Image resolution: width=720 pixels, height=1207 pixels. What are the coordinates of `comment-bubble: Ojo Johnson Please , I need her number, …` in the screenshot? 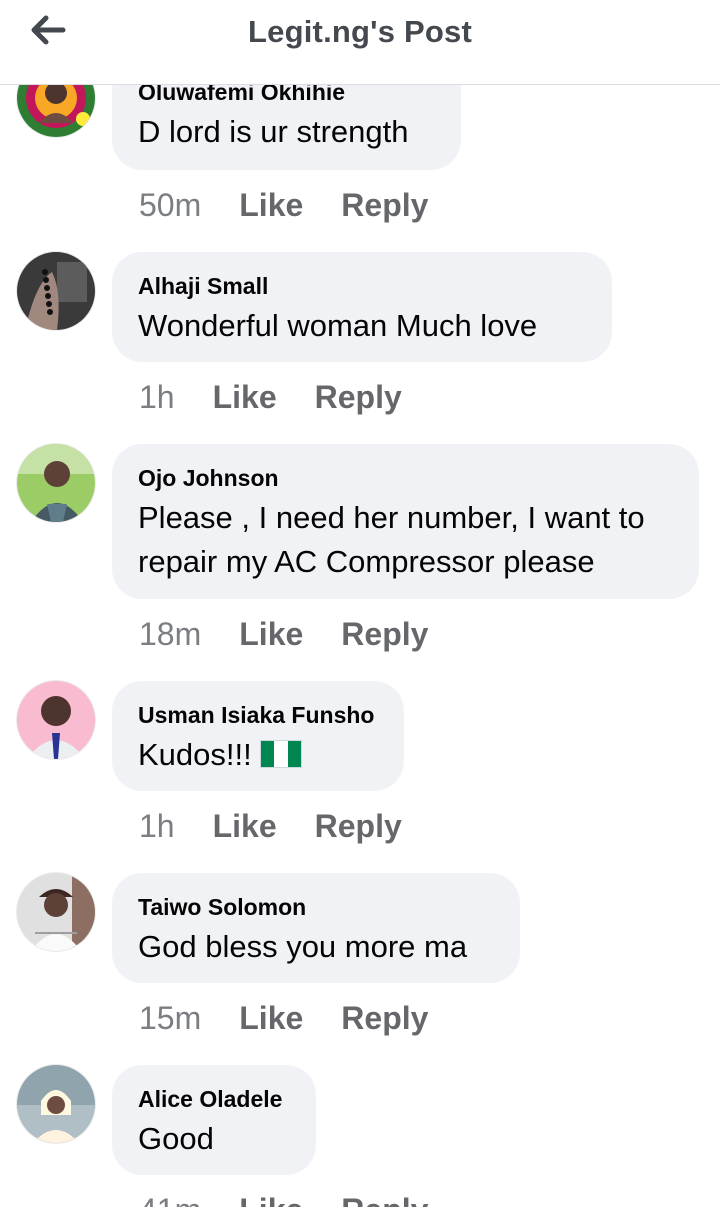 It's located at (405, 521).